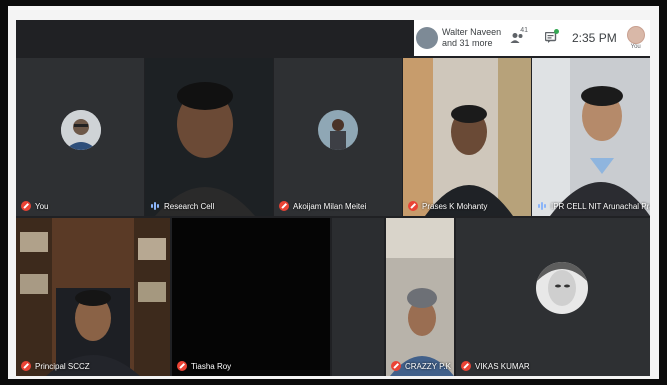 Image resolution: width=667 pixels, height=385 pixels. I want to click on self-avatar, so click(635, 35).